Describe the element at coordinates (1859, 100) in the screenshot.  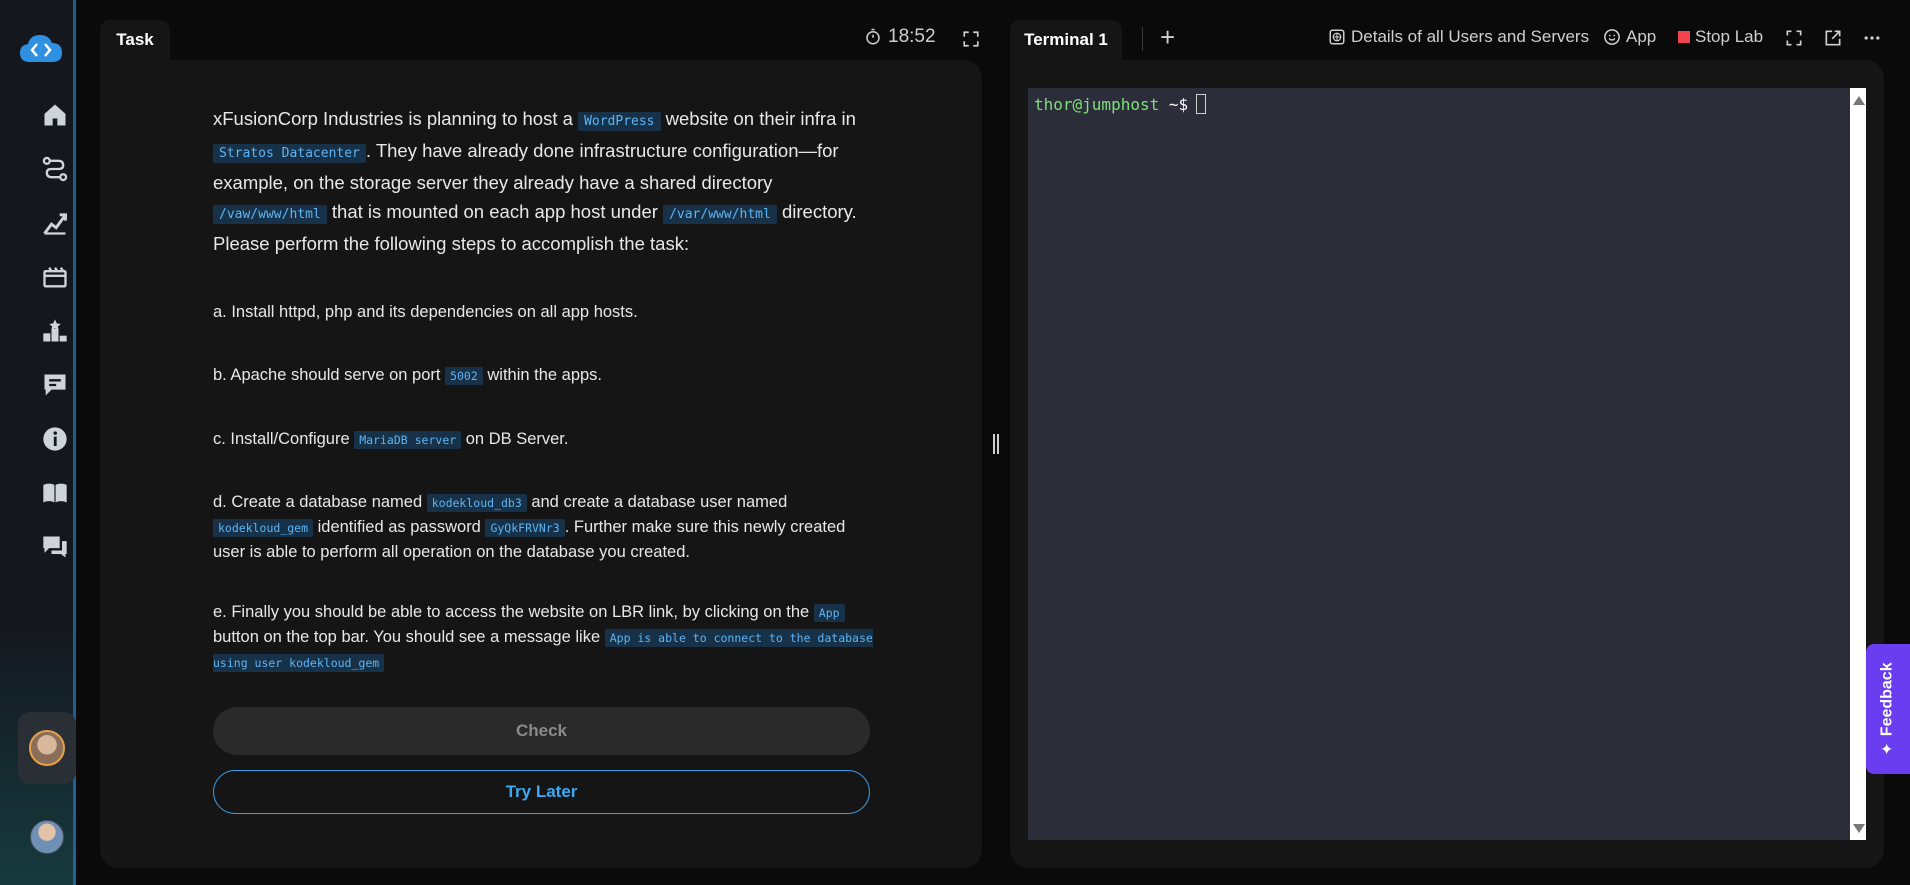
I see `scroll-up-arrow-icon` at that location.